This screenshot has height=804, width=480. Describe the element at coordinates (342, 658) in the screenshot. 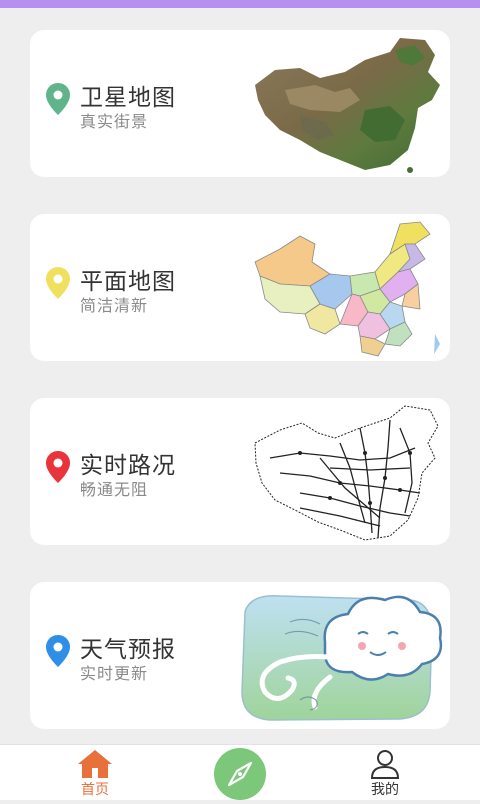

I see `weather-cloud-image` at that location.